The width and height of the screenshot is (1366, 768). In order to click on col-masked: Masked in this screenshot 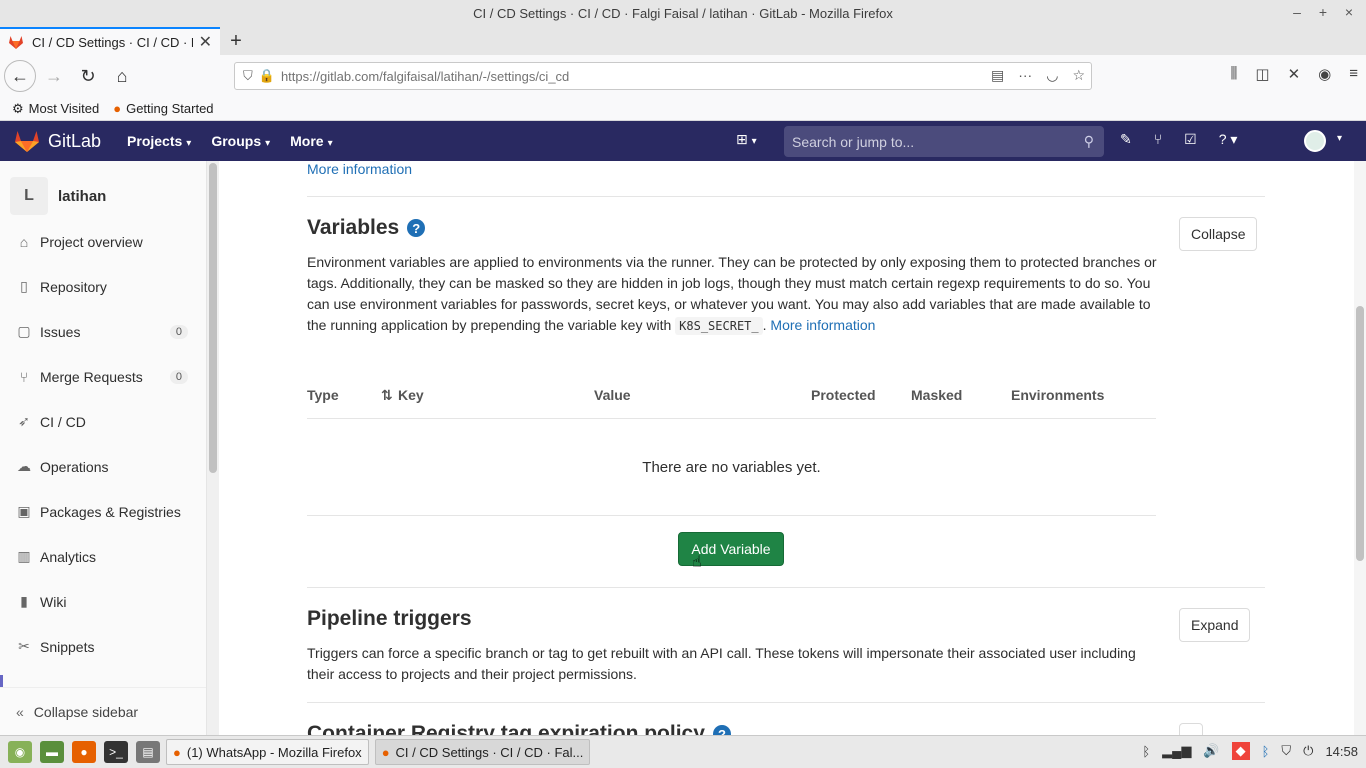, I will do `click(936, 395)`.